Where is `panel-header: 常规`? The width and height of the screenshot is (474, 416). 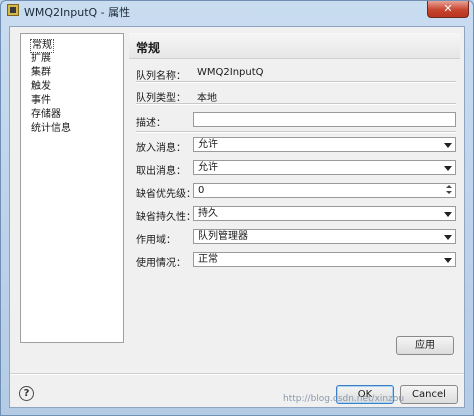
panel-header: 常规 is located at coordinates (294, 46).